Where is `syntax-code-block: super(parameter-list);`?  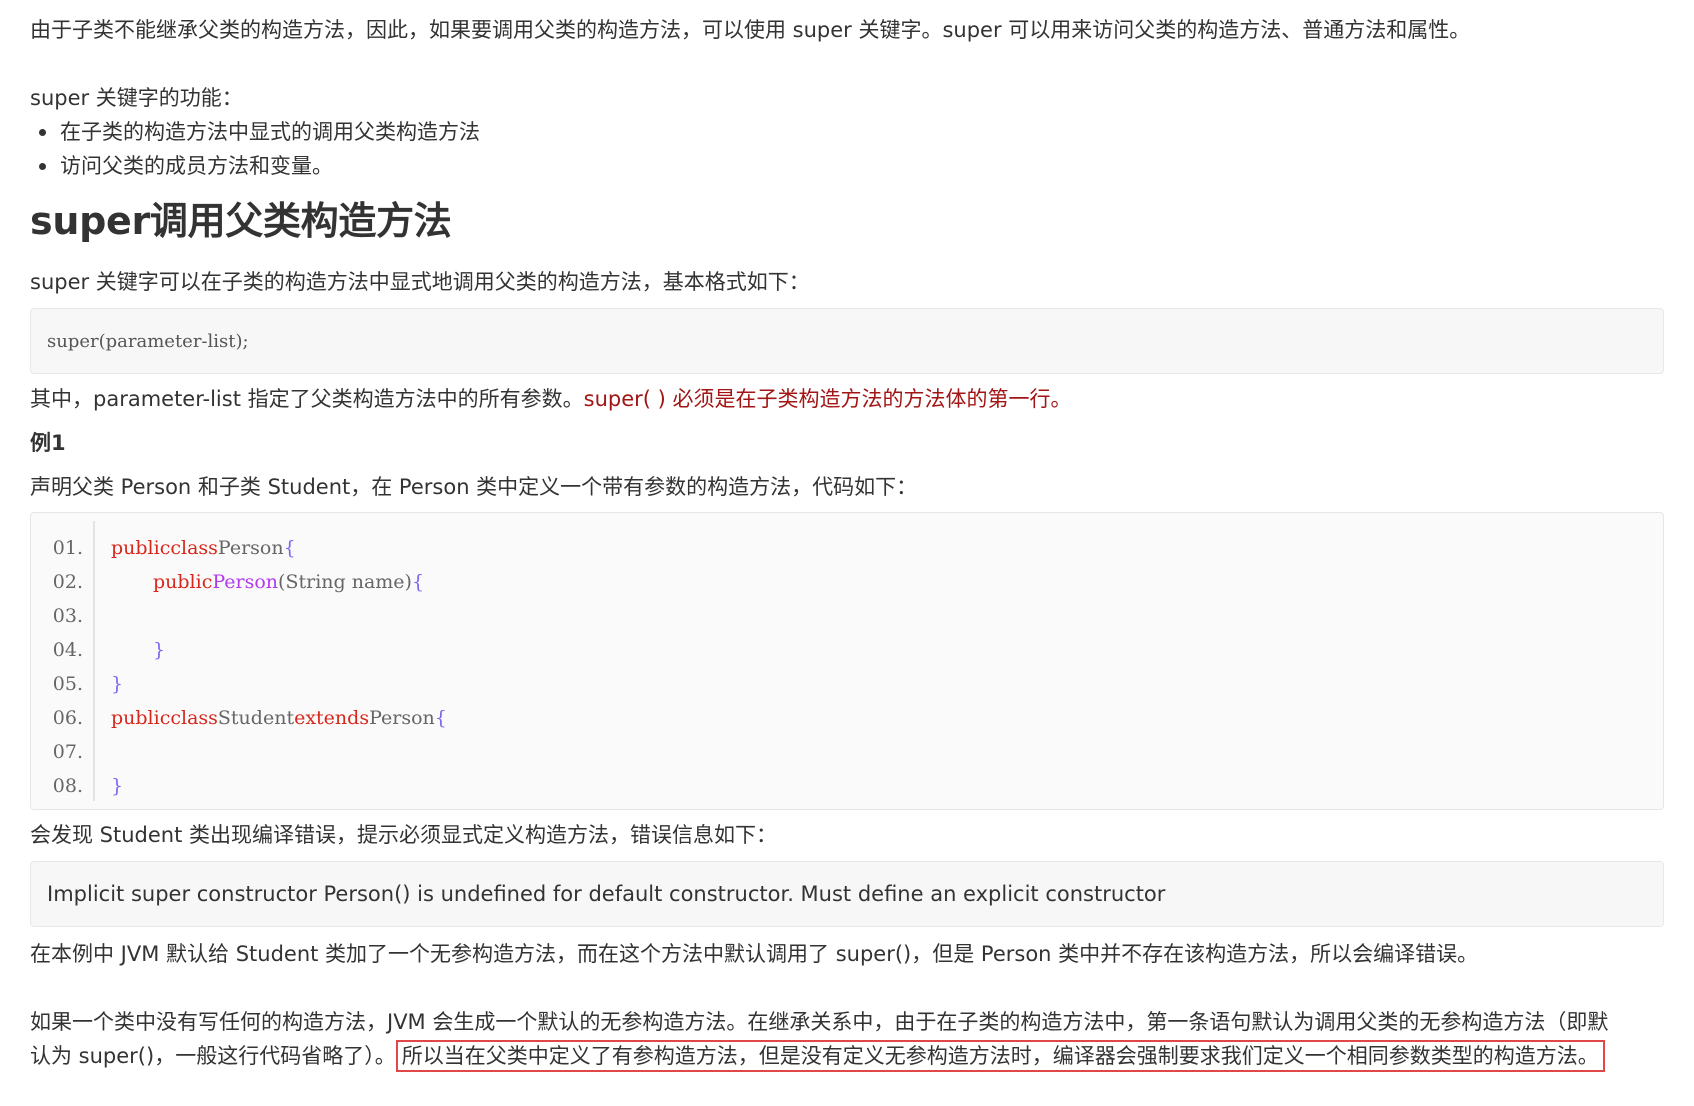 syntax-code-block: super(parameter-list); is located at coordinates (847, 341).